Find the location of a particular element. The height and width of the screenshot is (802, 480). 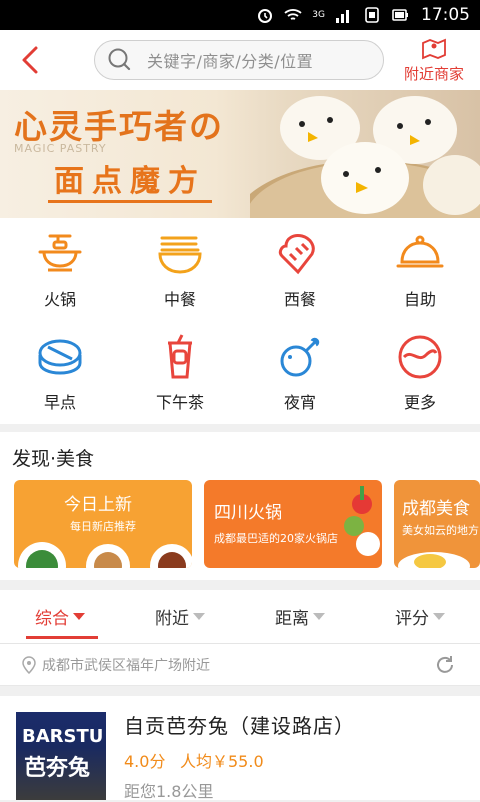

card-title: 今日上新 is located at coordinates (98, 505).